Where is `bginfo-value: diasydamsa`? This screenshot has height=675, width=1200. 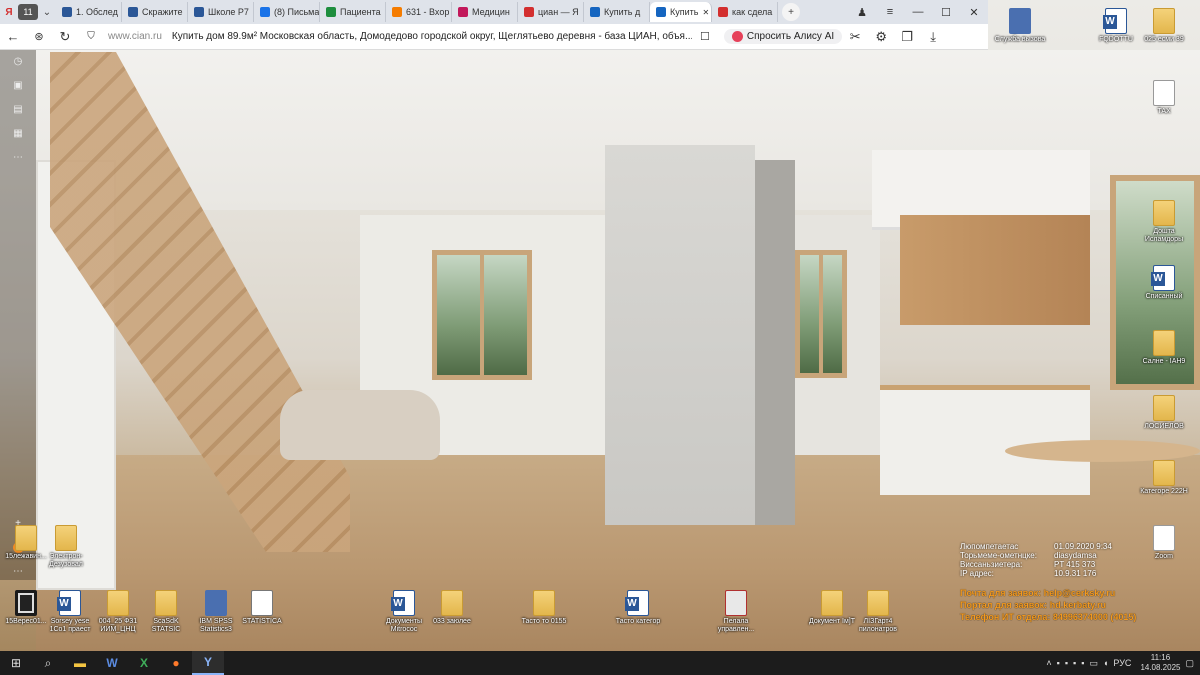 bginfo-value: diasydamsa is located at coordinates (1075, 555).